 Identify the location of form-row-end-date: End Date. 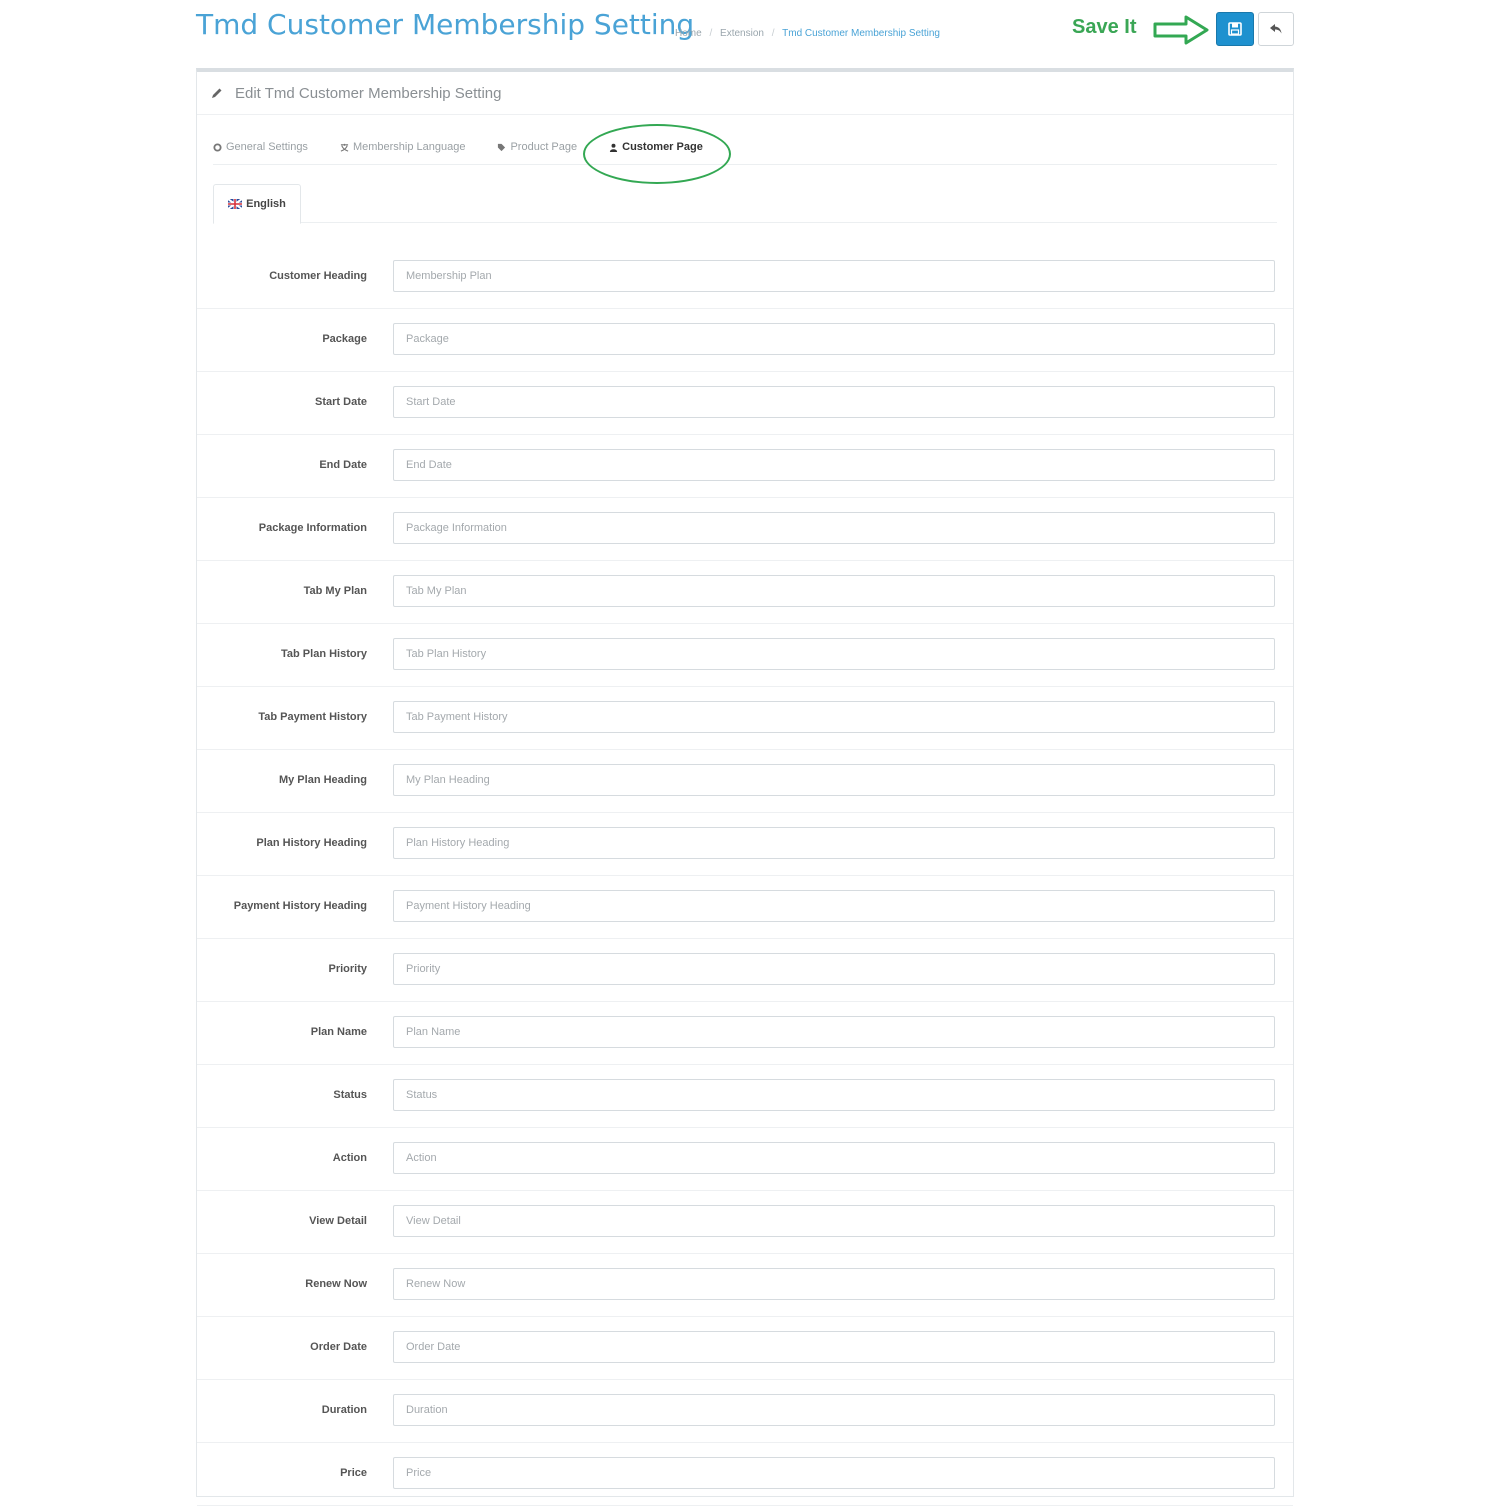
(745, 466).